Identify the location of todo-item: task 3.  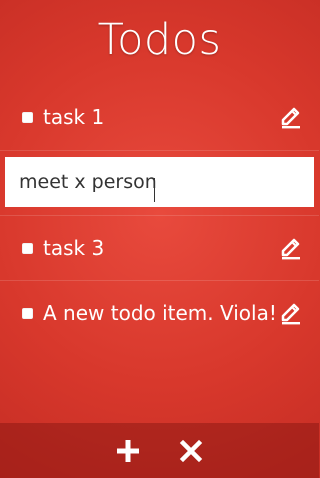
(159, 247).